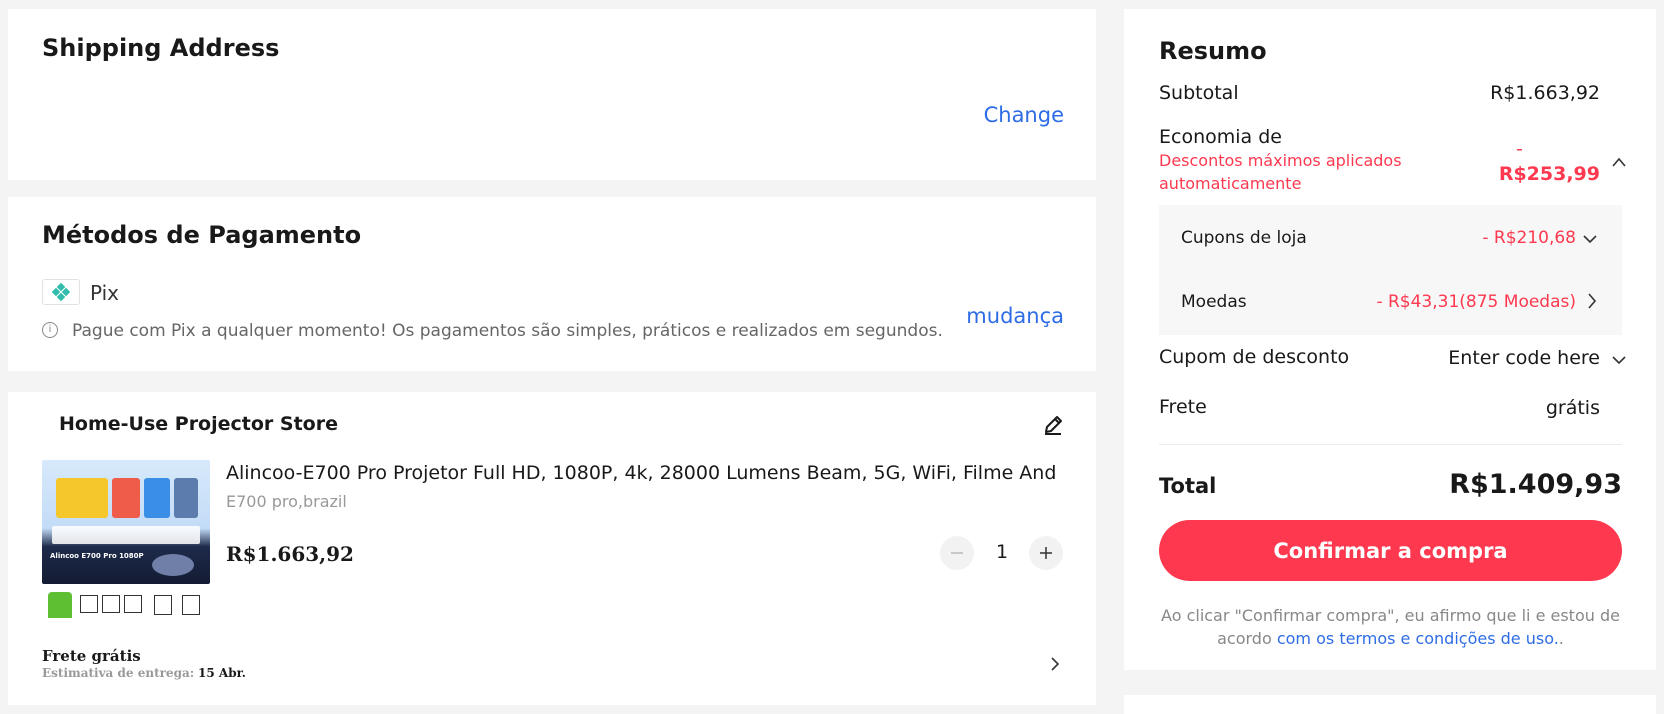  What do you see at coordinates (198, 424) in the screenshot?
I see `store-name: Home-Use Projector Store` at bounding box center [198, 424].